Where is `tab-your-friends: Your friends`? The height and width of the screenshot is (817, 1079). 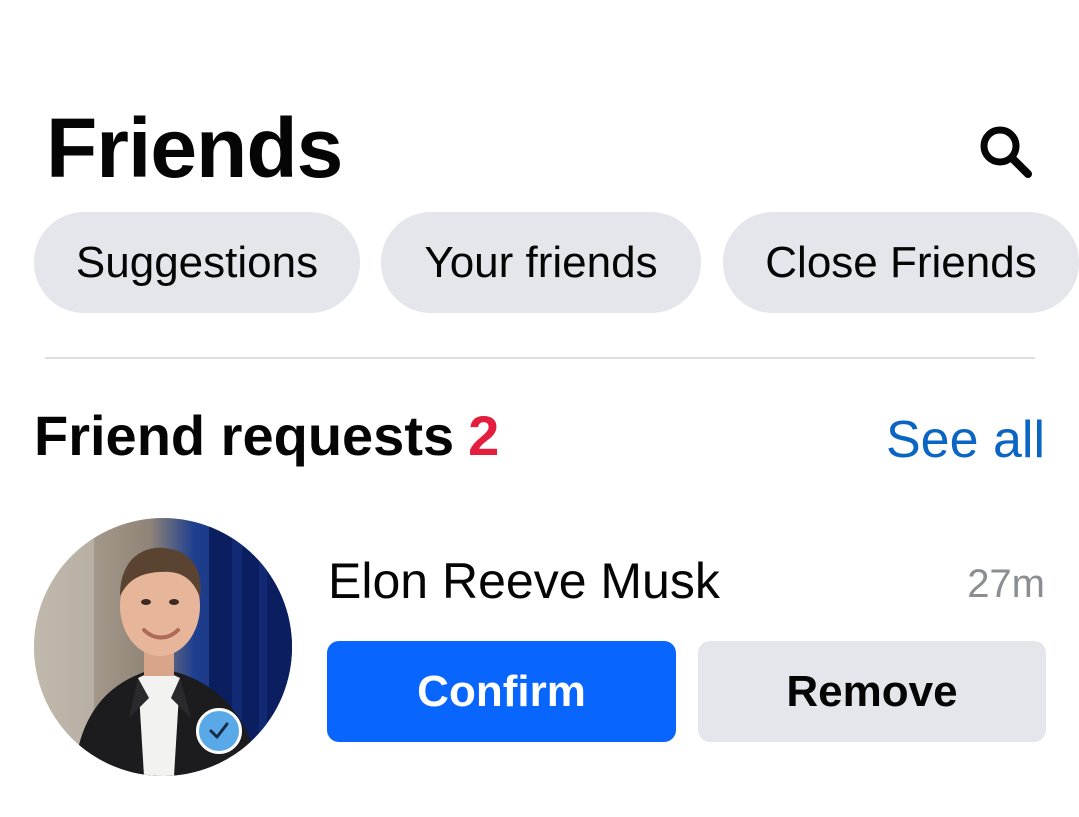 tab-your-friends: Your friends is located at coordinates (541, 262).